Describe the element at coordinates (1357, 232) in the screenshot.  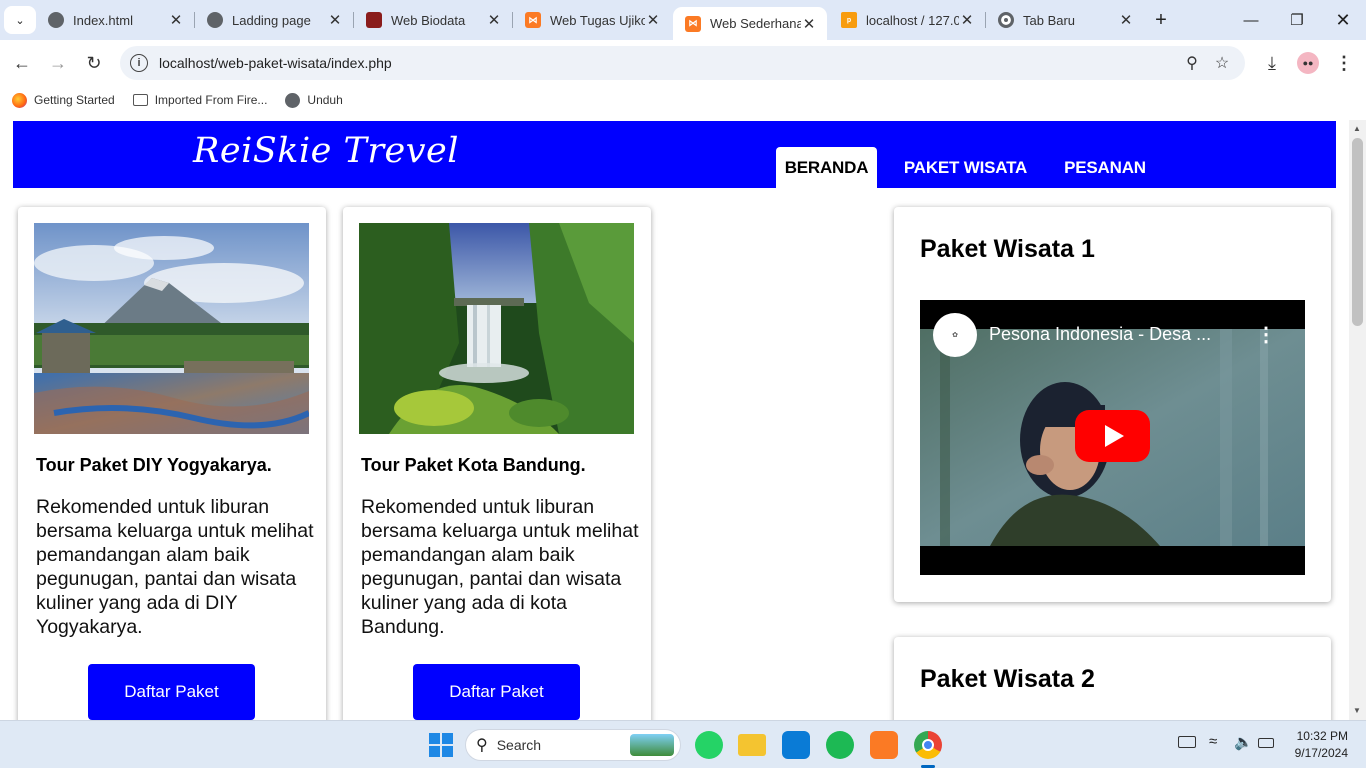
I see `scrollbar-thumb` at that location.